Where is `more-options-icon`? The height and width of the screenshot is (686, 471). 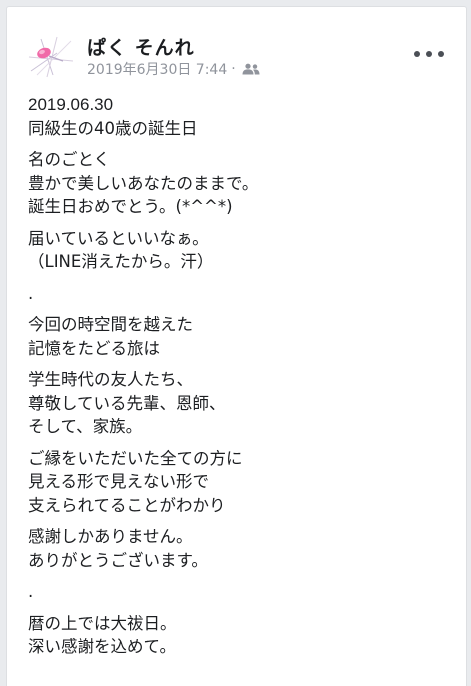
more-options-icon is located at coordinates (429, 54).